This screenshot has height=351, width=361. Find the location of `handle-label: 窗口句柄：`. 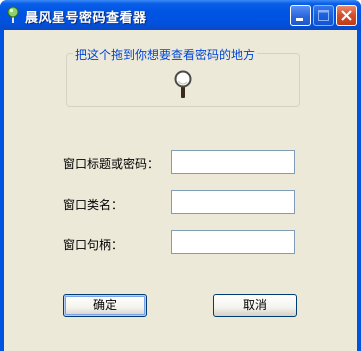

handle-label: 窗口句柄： is located at coordinates (93, 245).